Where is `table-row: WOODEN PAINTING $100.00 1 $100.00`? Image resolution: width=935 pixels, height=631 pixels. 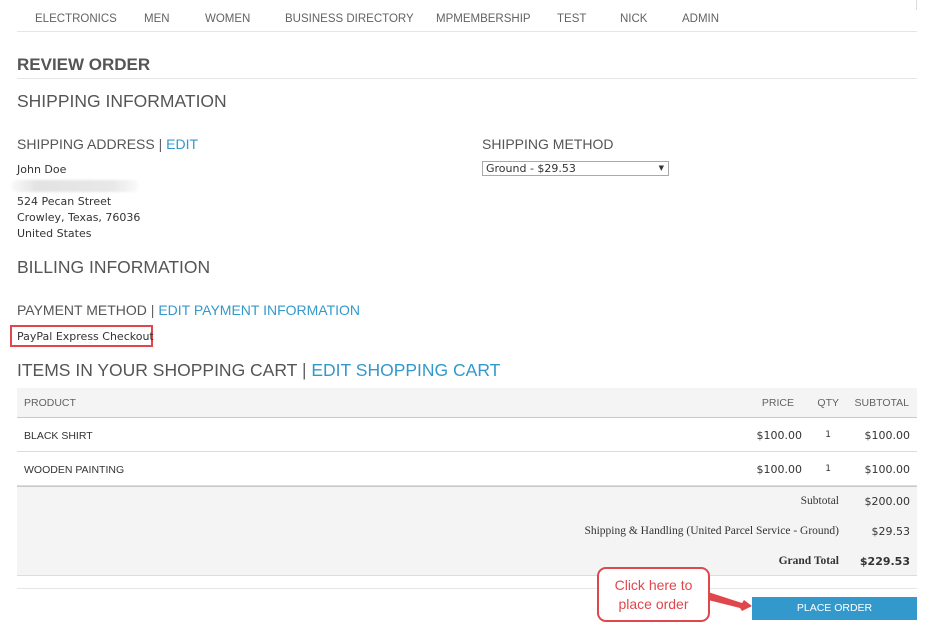 table-row: WOODEN PAINTING $100.00 1 $100.00 is located at coordinates (467, 469).